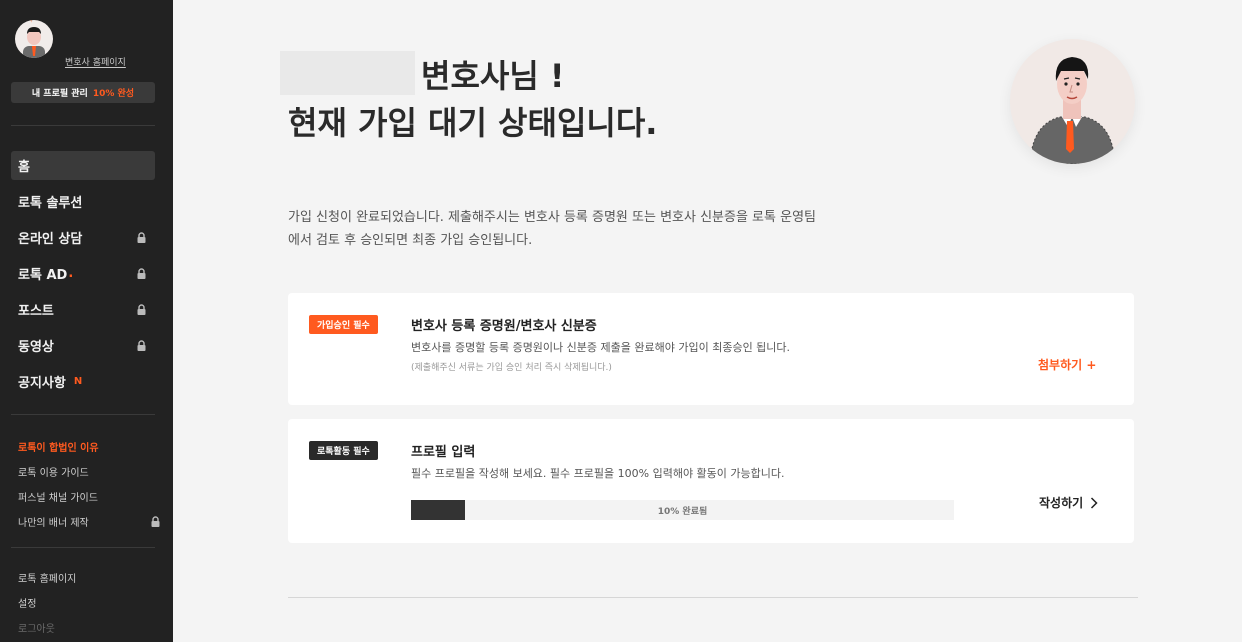 The width and height of the screenshot is (1242, 642). Describe the element at coordinates (53, 473) in the screenshot. I see `sub-item-label: 로톡 이용 가이드` at that location.